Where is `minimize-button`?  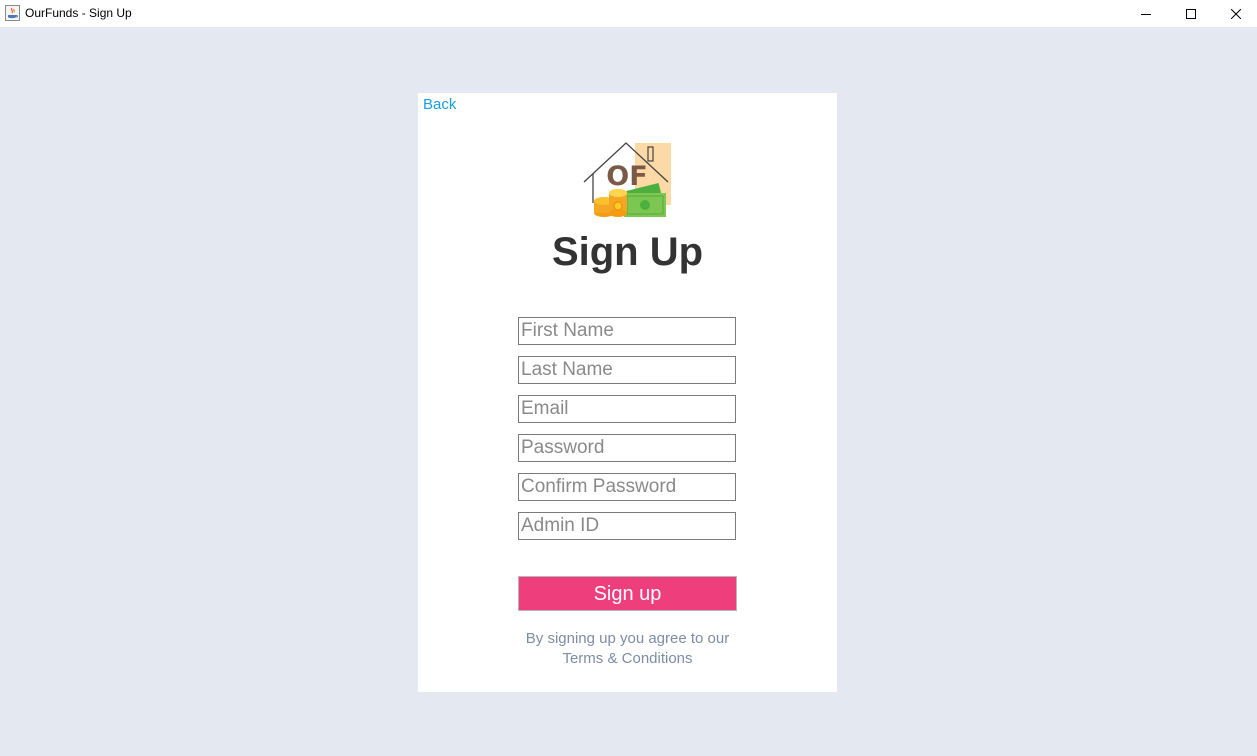
minimize-button is located at coordinates (1146, 13).